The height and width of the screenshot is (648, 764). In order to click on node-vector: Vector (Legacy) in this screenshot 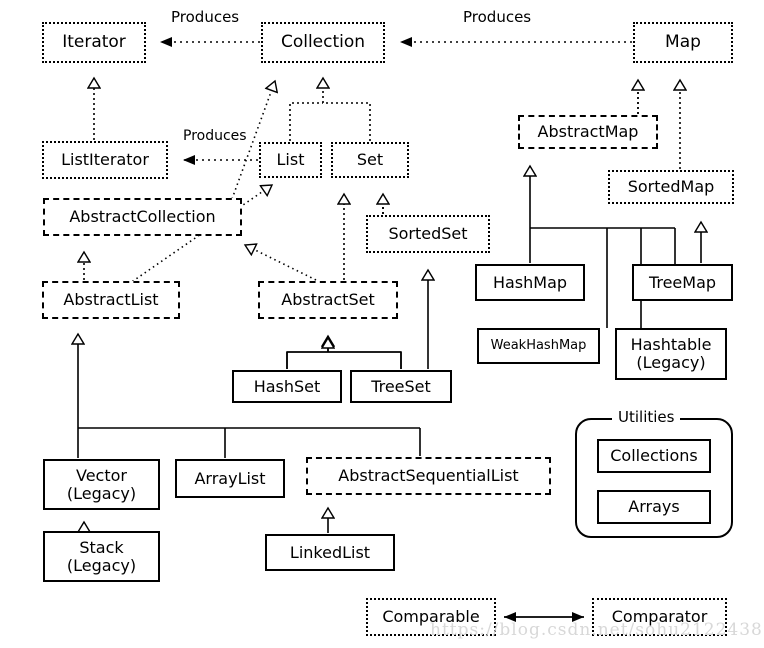, I will do `click(101, 484)`.